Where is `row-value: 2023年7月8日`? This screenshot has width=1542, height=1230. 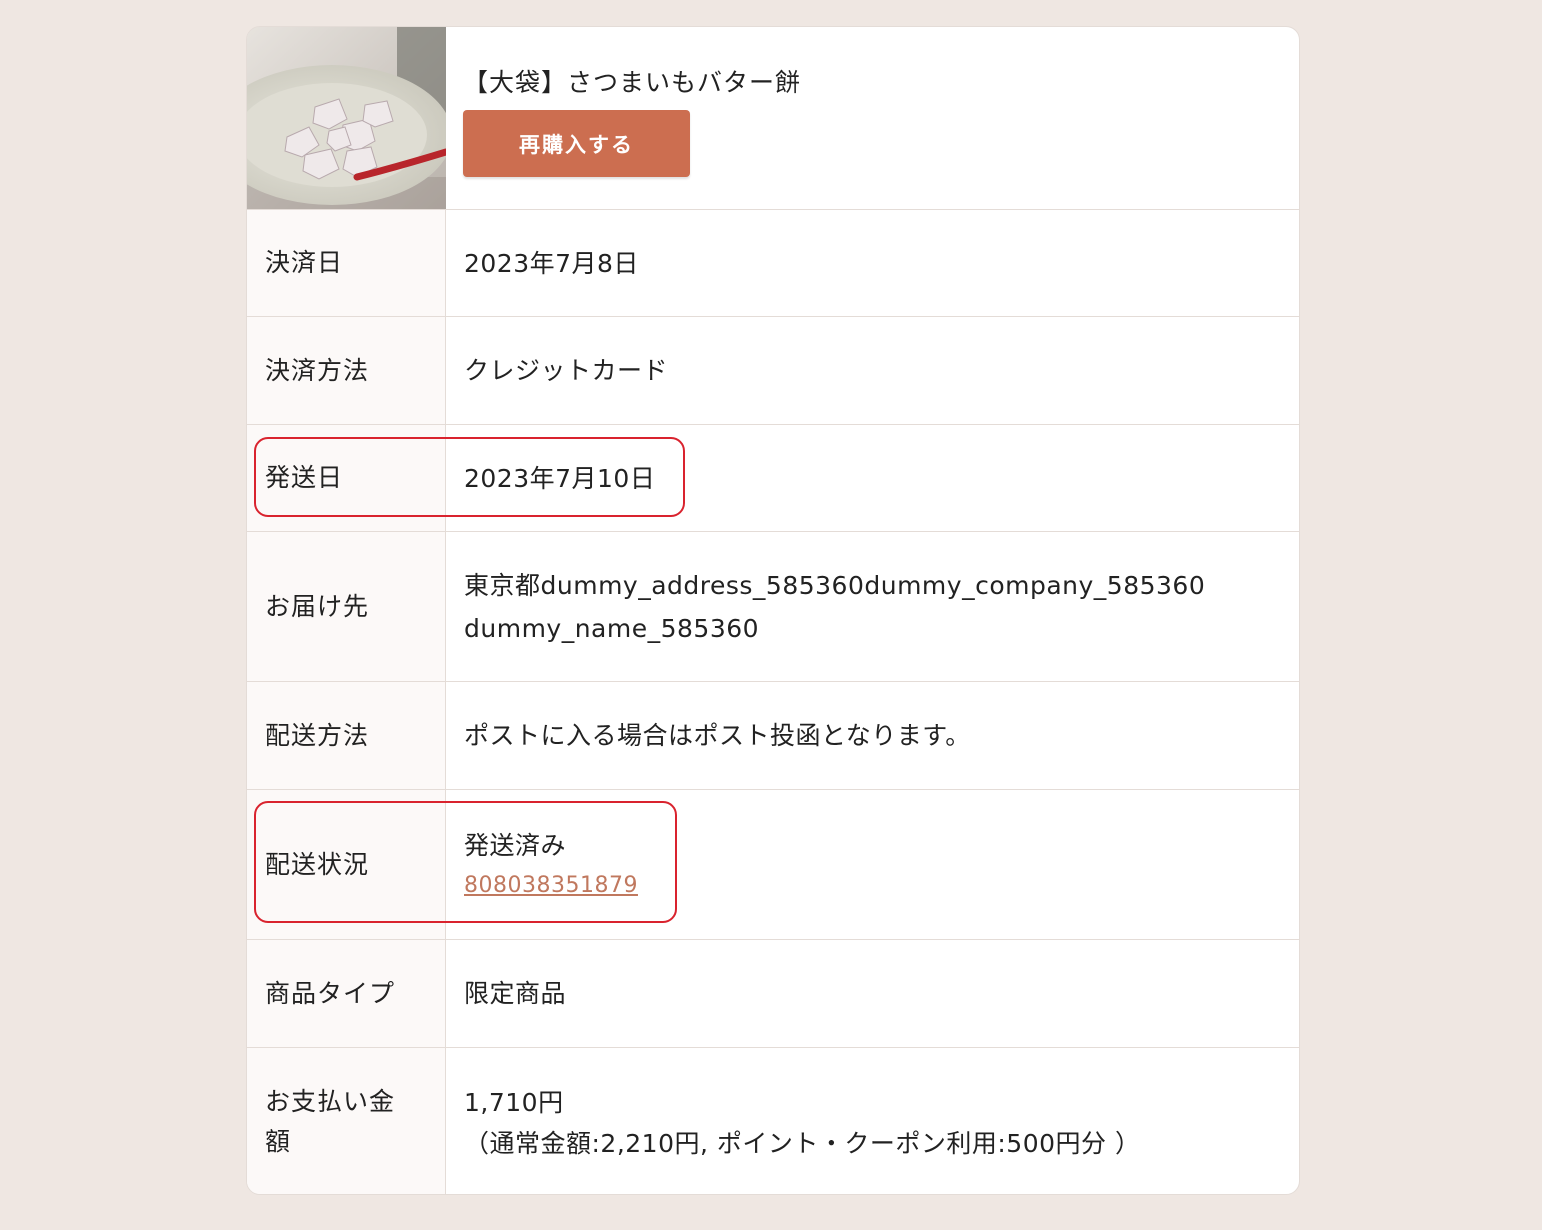 row-value: 2023年7月8日 is located at coordinates (872, 263).